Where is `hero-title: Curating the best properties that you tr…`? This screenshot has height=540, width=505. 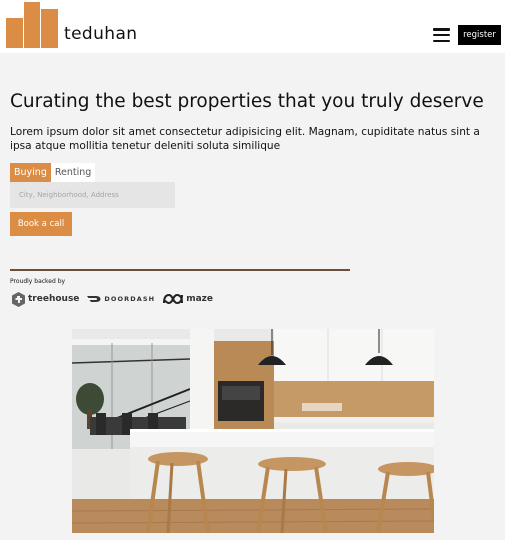
hero-title: Curating the best properties that you tr… is located at coordinates (247, 101).